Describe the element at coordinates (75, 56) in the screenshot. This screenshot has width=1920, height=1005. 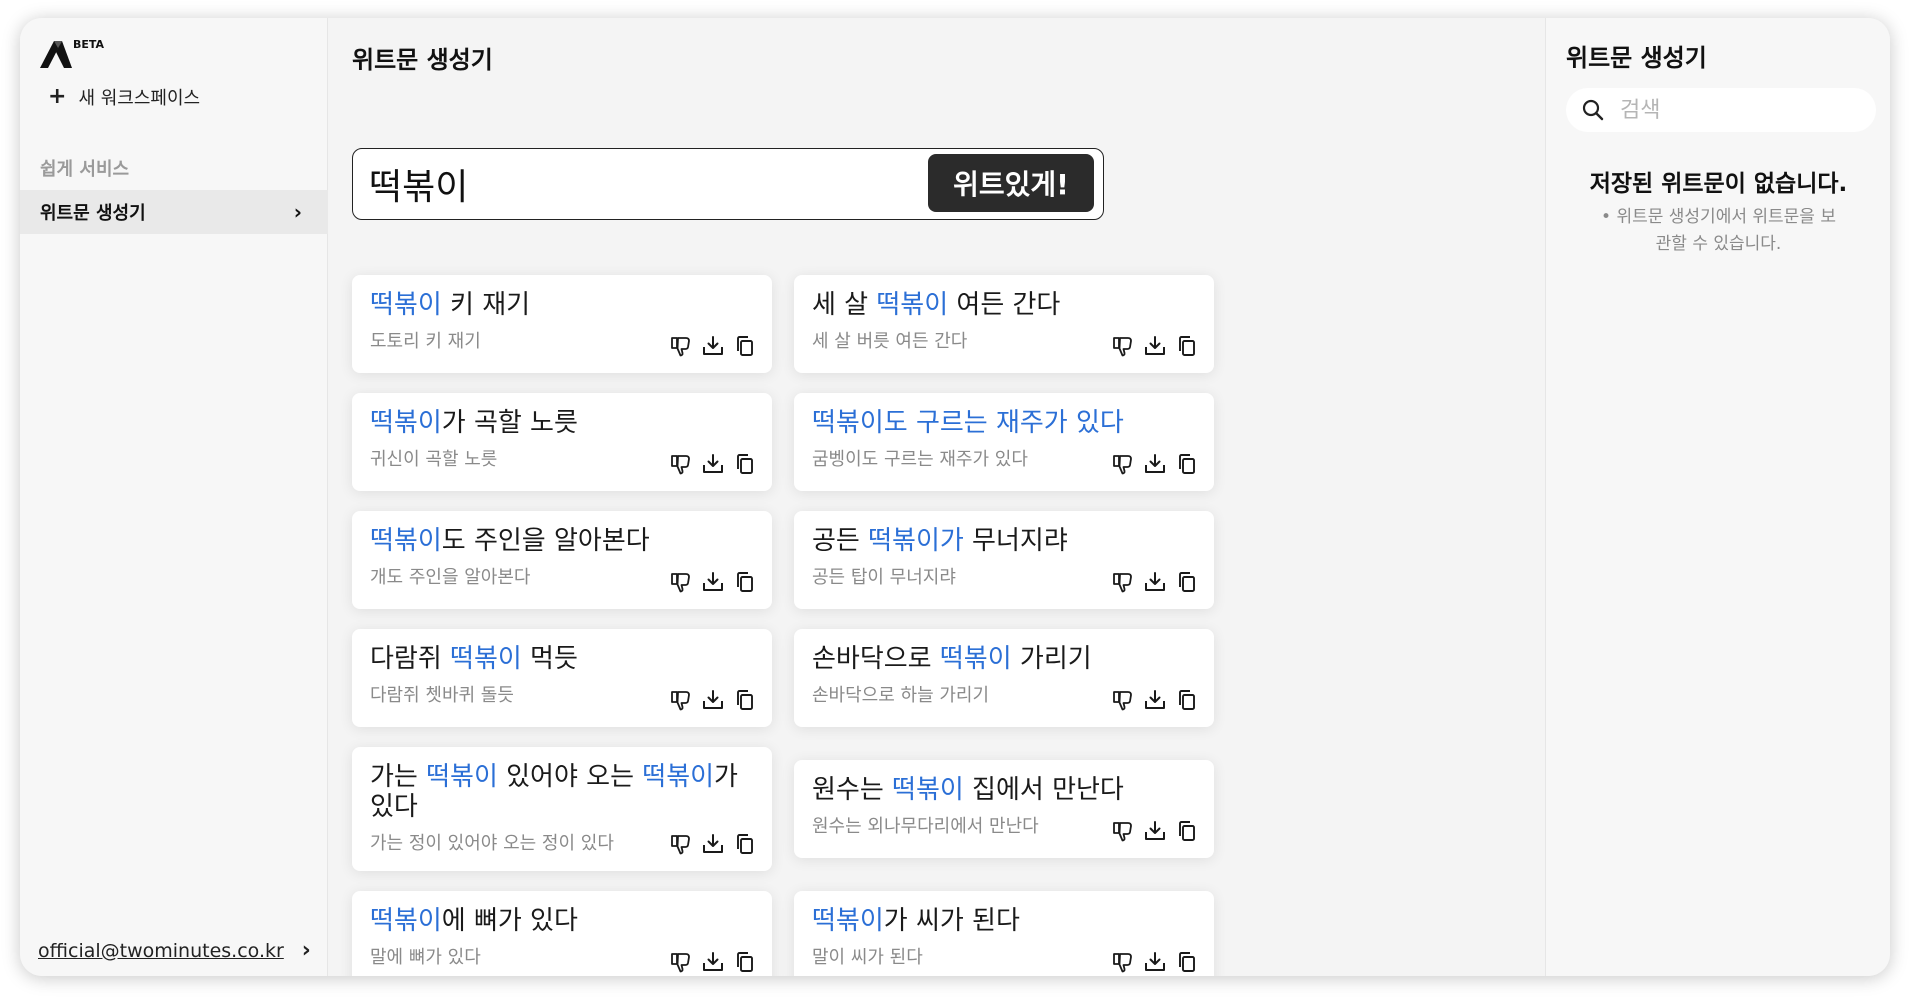
I see `logo: BETA` at that location.